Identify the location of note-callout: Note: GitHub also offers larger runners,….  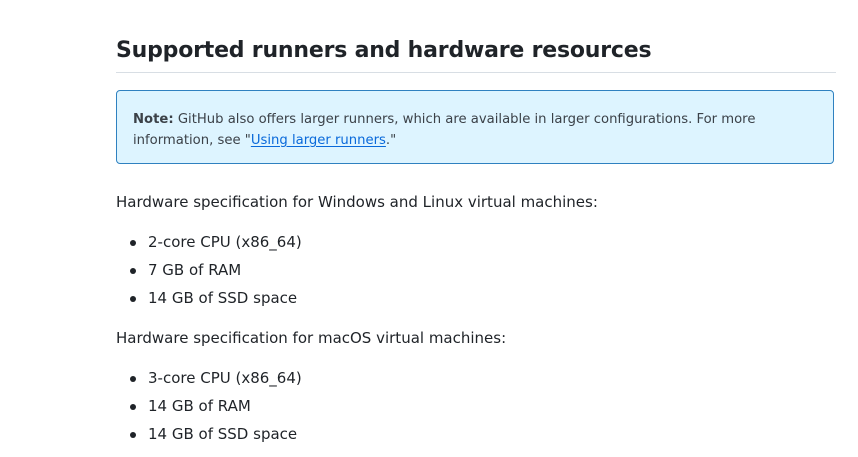
(475, 127).